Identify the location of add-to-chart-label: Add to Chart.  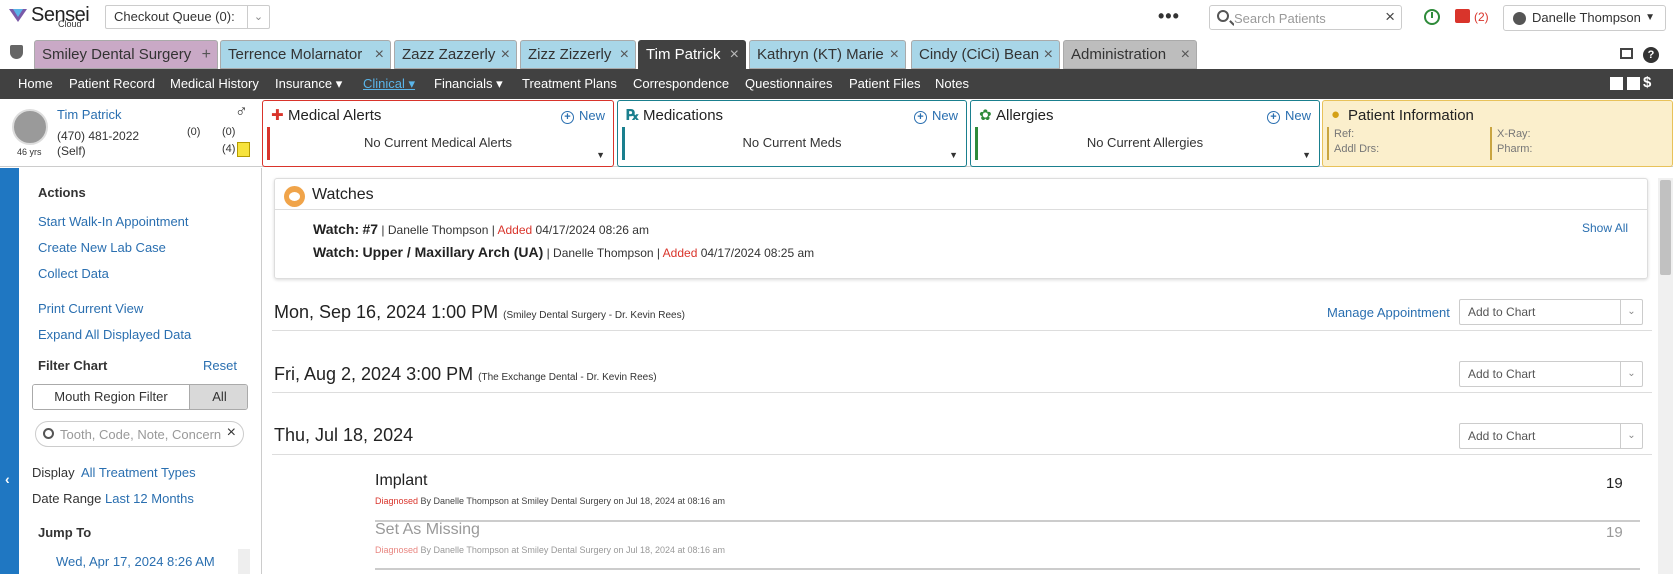
(1502, 436).